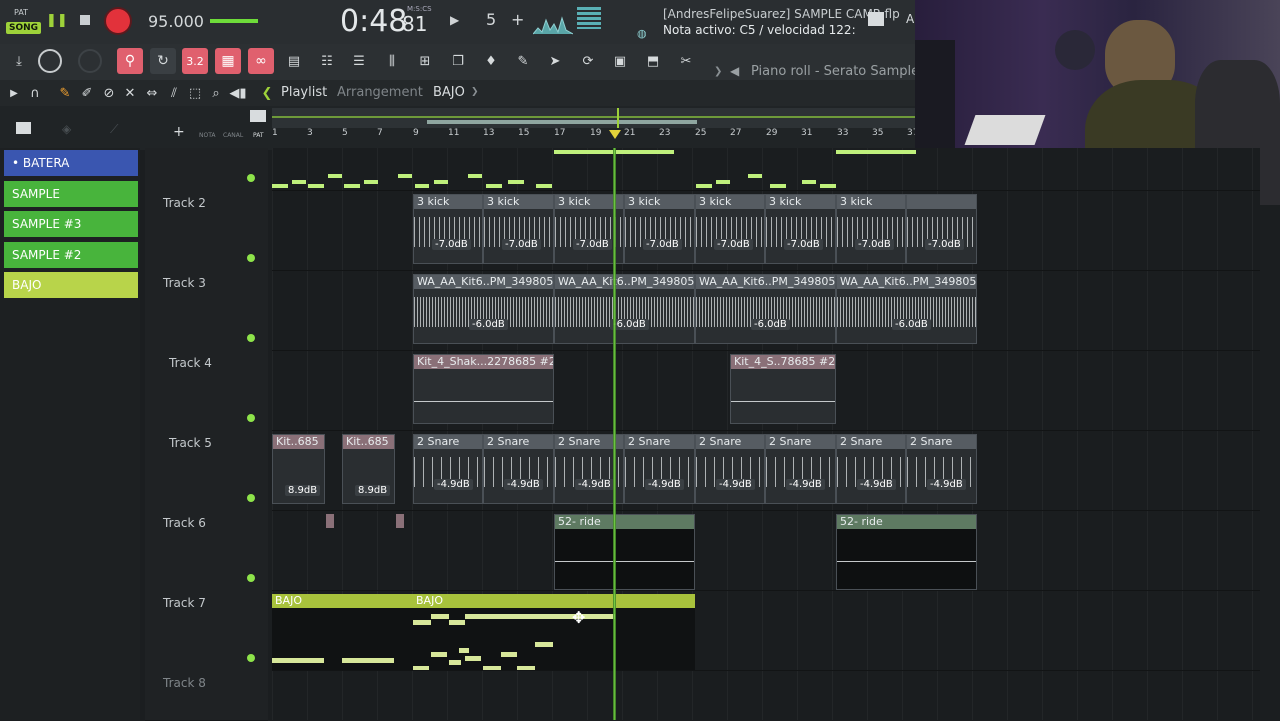 This screenshot has height=721, width=1280. What do you see at coordinates (114, 129) in the screenshot?
I see `automation-icon: ⟋` at bounding box center [114, 129].